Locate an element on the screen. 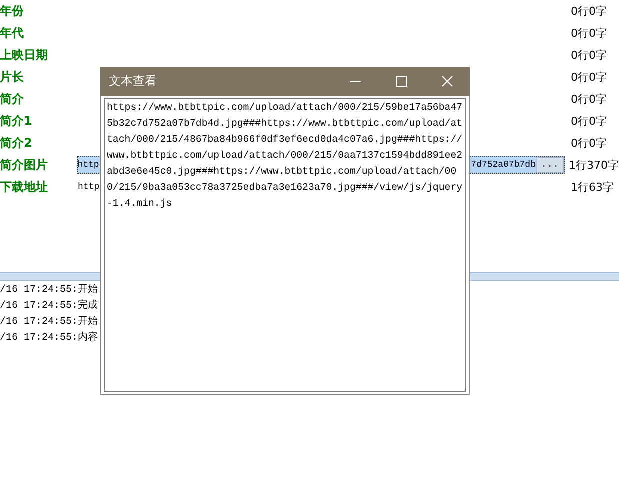 This screenshot has width=619, height=477. field-label: 上映日期 is located at coordinates (24, 55).